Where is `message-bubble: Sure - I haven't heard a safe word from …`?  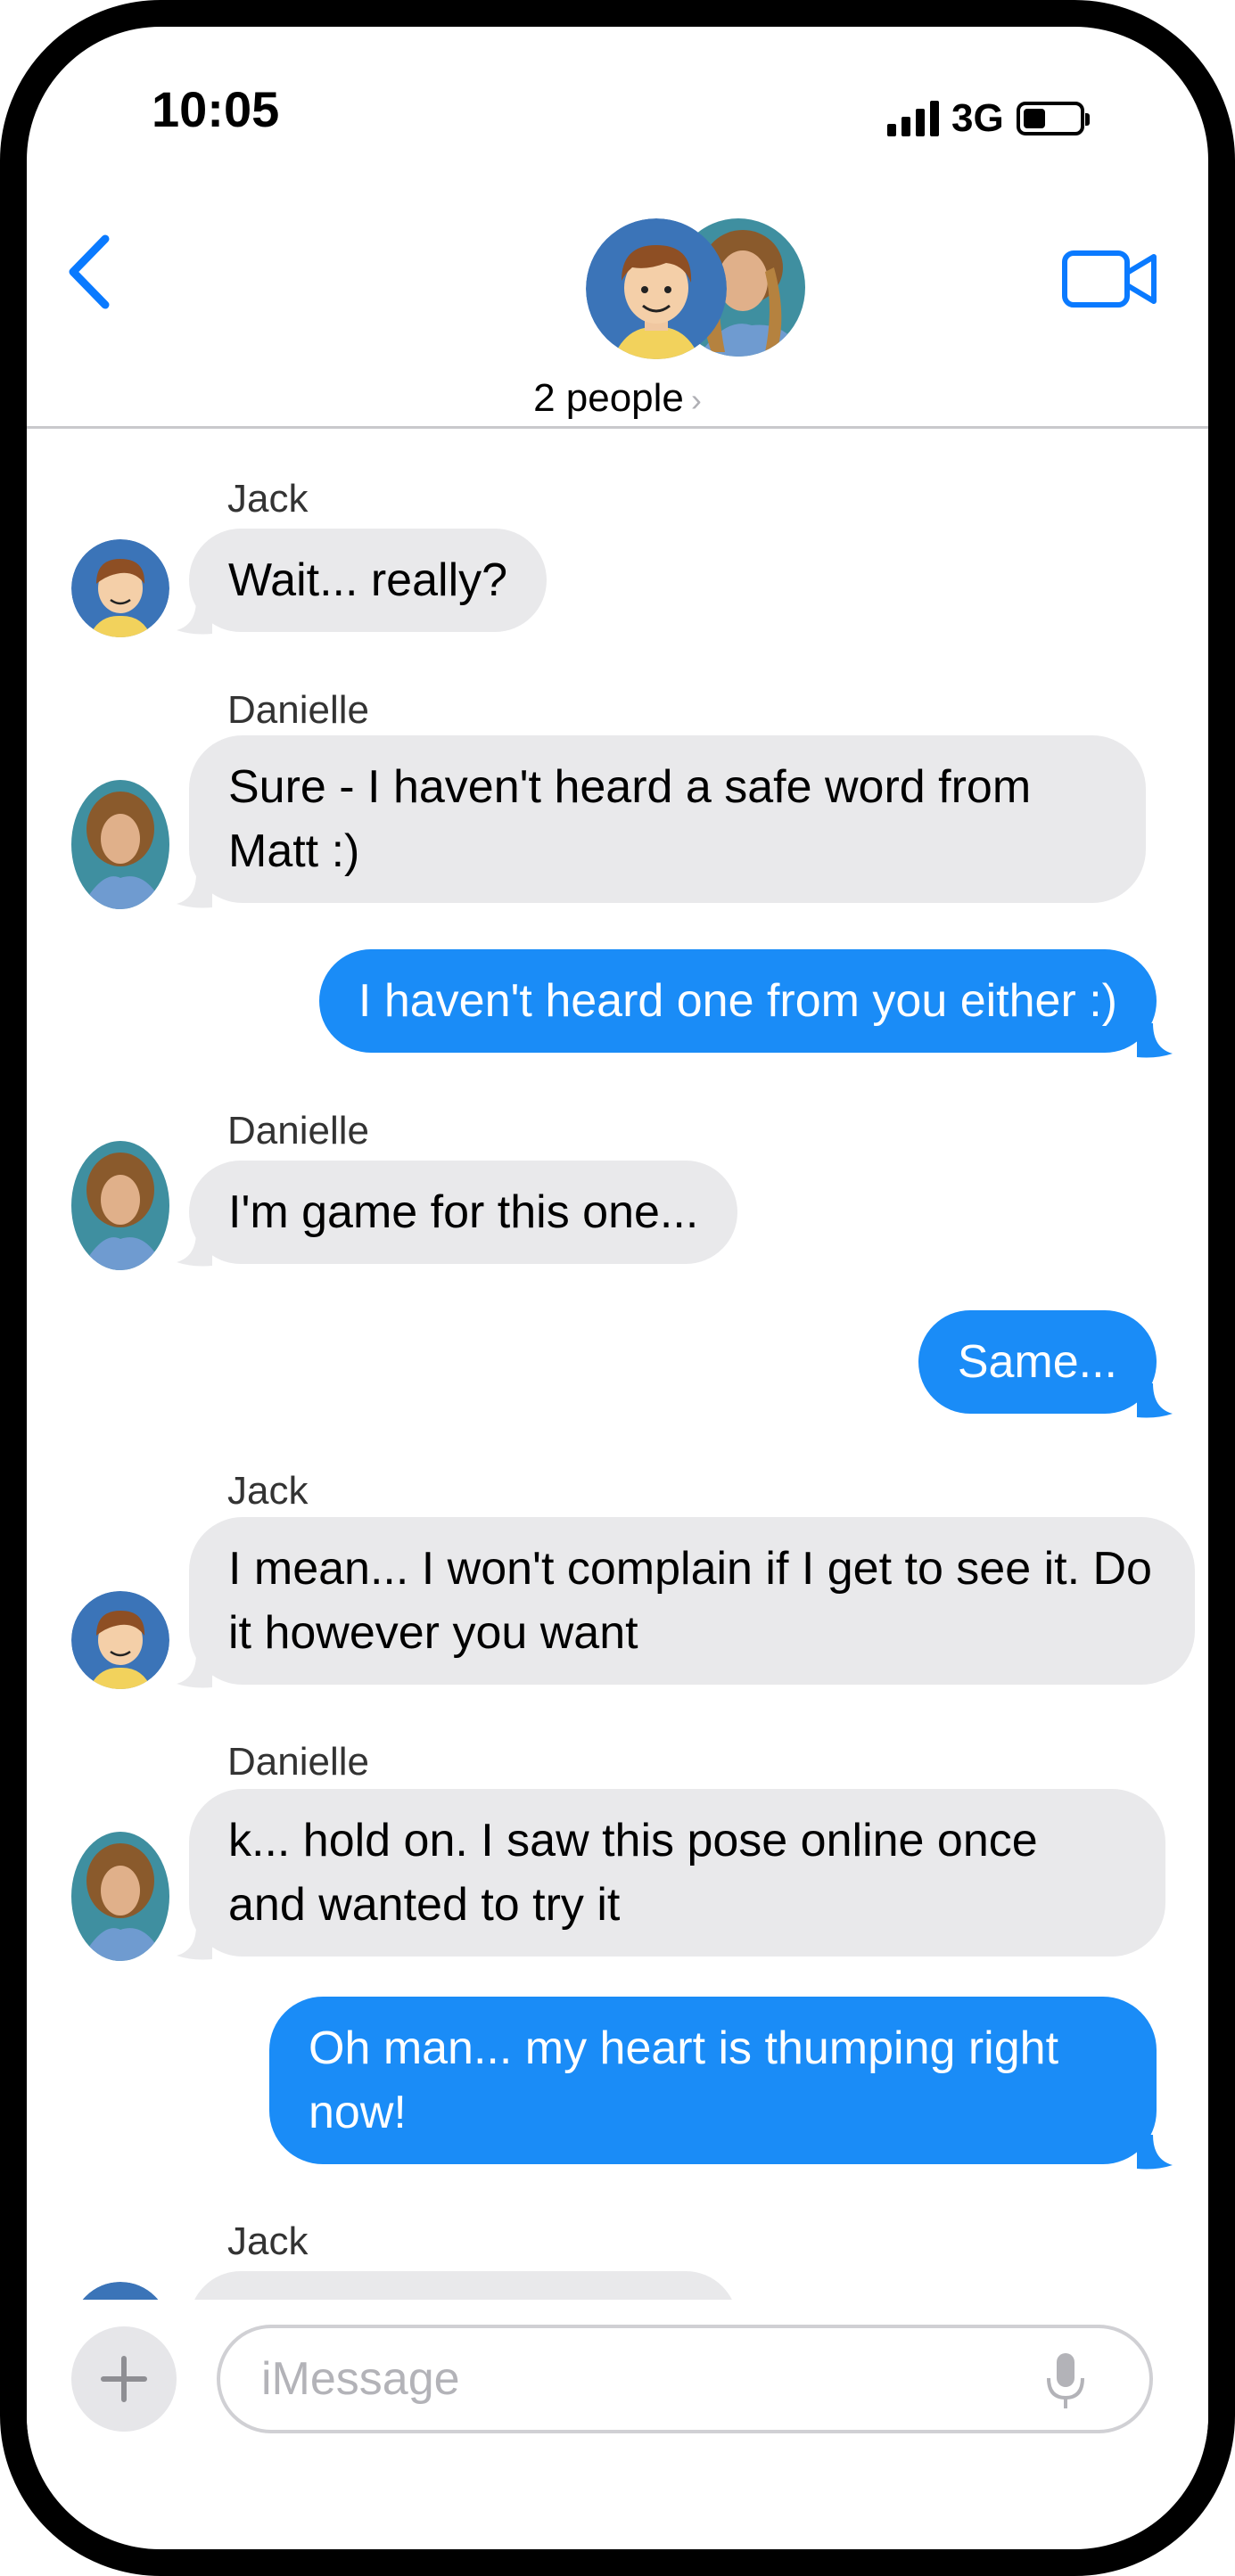
message-bubble: Sure - I haven't heard a safe word from … is located at coordinates (668, 819).